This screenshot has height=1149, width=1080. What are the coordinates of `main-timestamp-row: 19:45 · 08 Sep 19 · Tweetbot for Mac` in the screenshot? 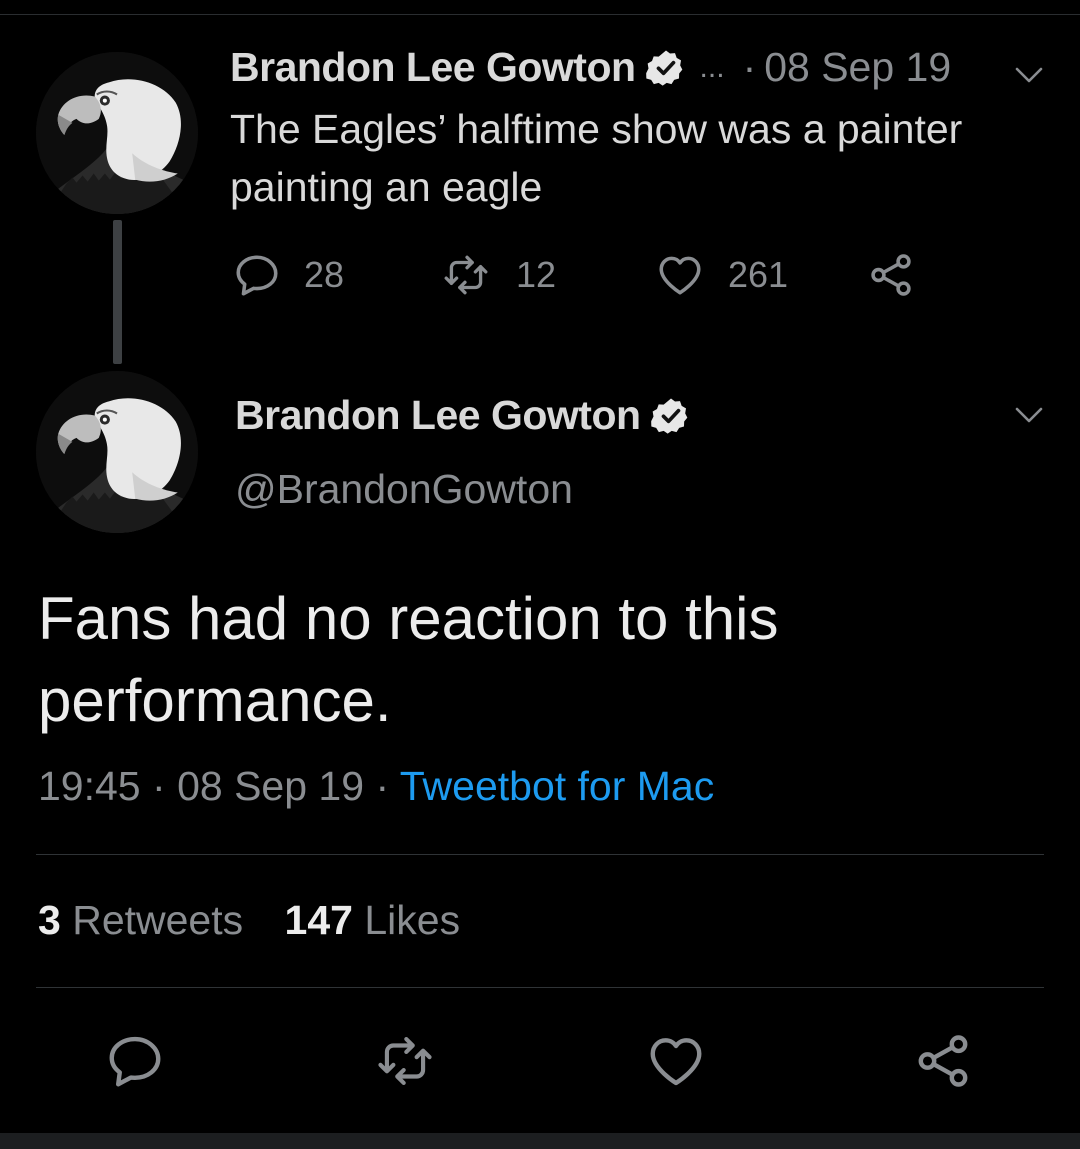 It's located at (376, 786).